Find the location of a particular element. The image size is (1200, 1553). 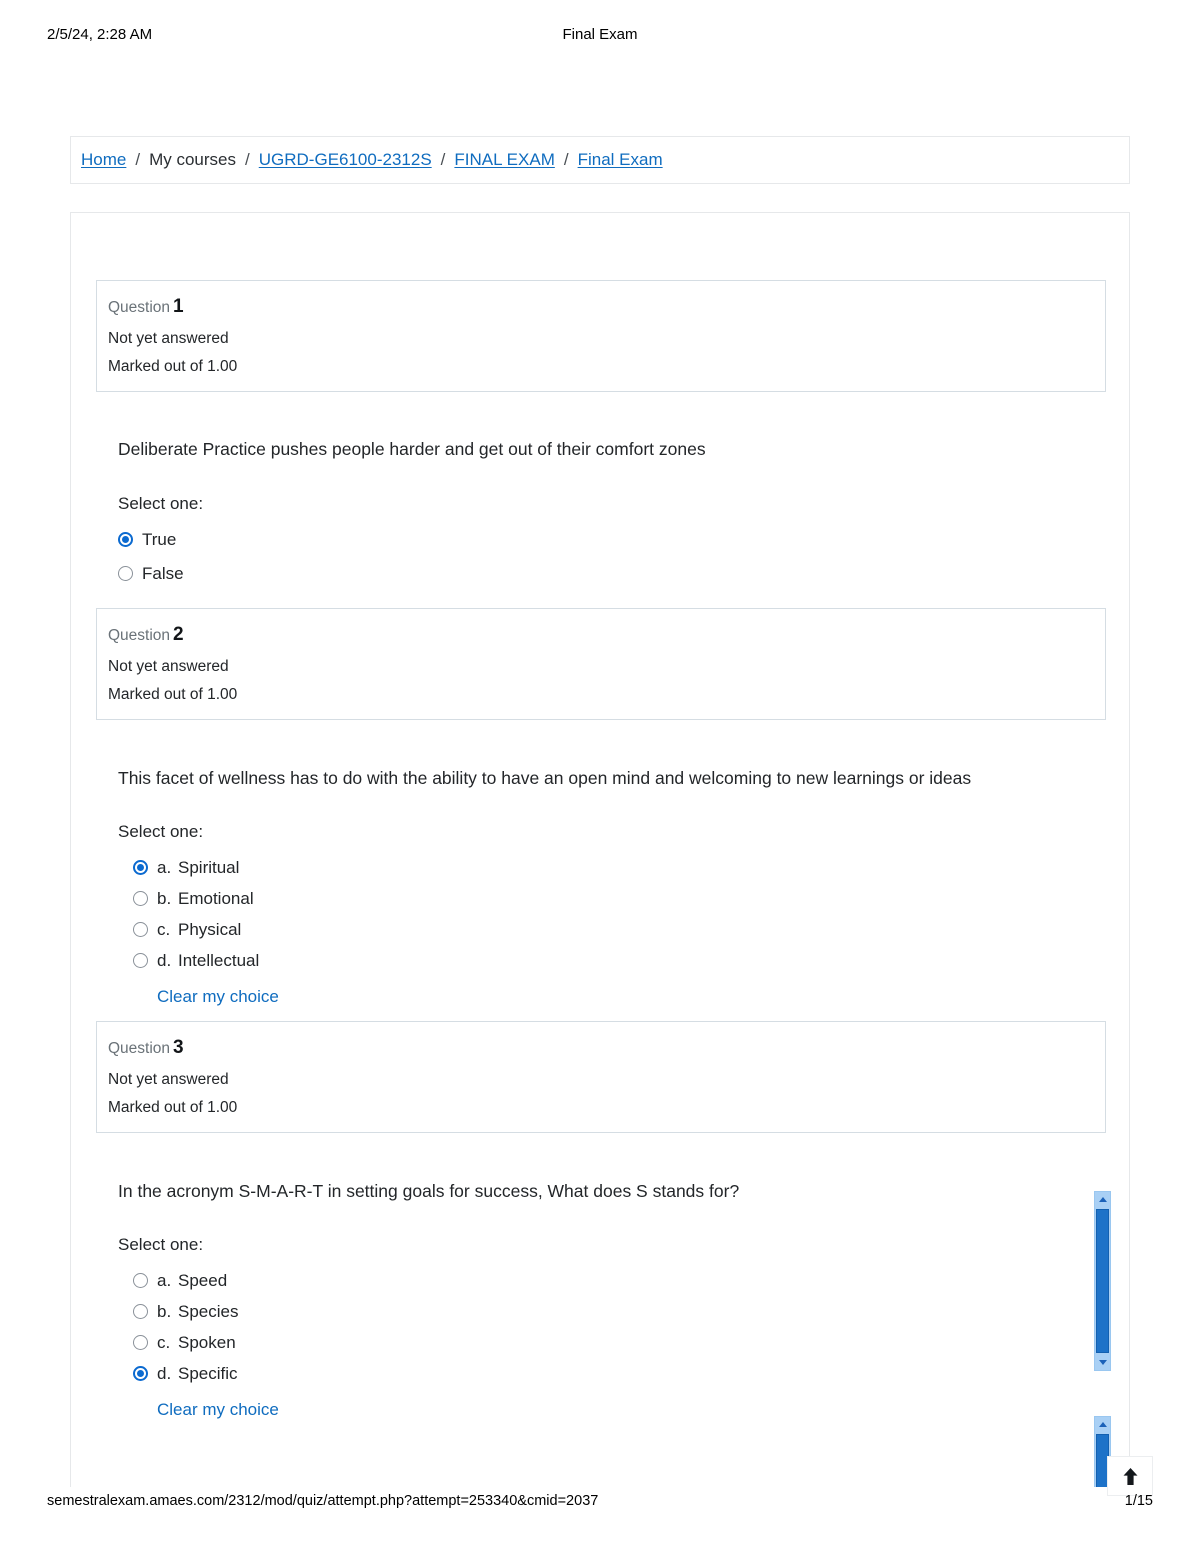

answer-option-d: d. Specific is located at coordinates (612, 1373).